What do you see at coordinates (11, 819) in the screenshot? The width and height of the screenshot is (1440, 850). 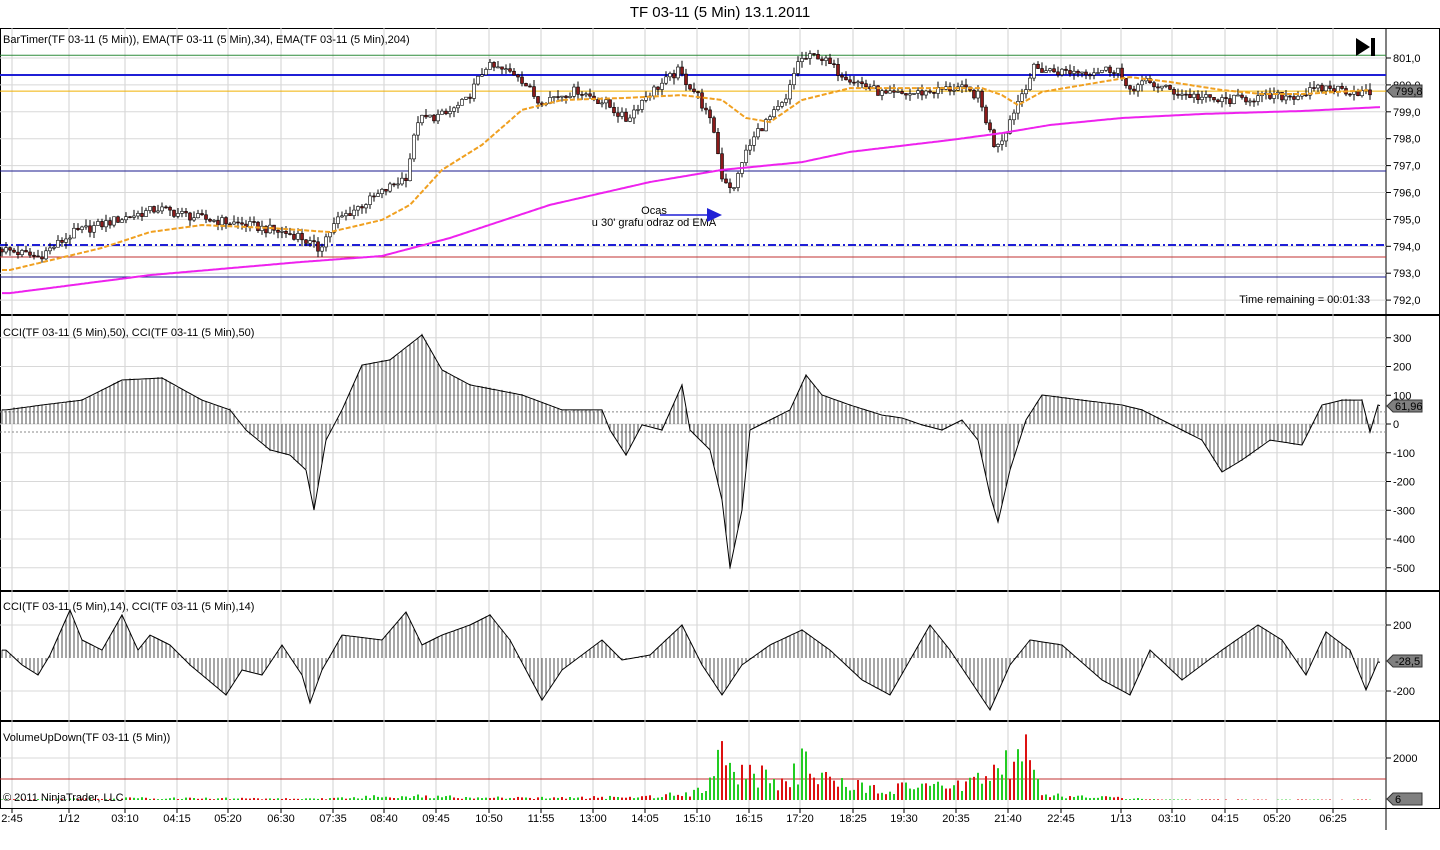 I see `x-tick-label: 2:45` at bounding box center [11, 819].